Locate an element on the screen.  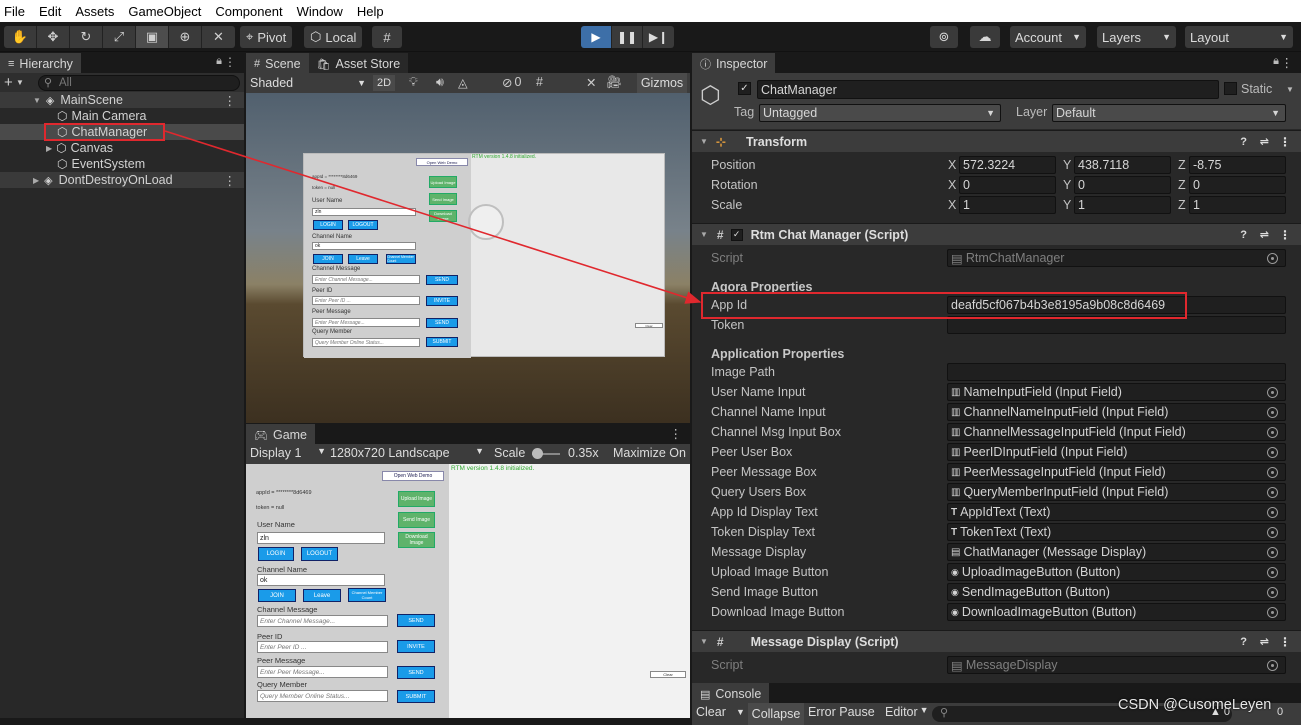
game-invite-button: INVITE is located at coordinates (416, 646).